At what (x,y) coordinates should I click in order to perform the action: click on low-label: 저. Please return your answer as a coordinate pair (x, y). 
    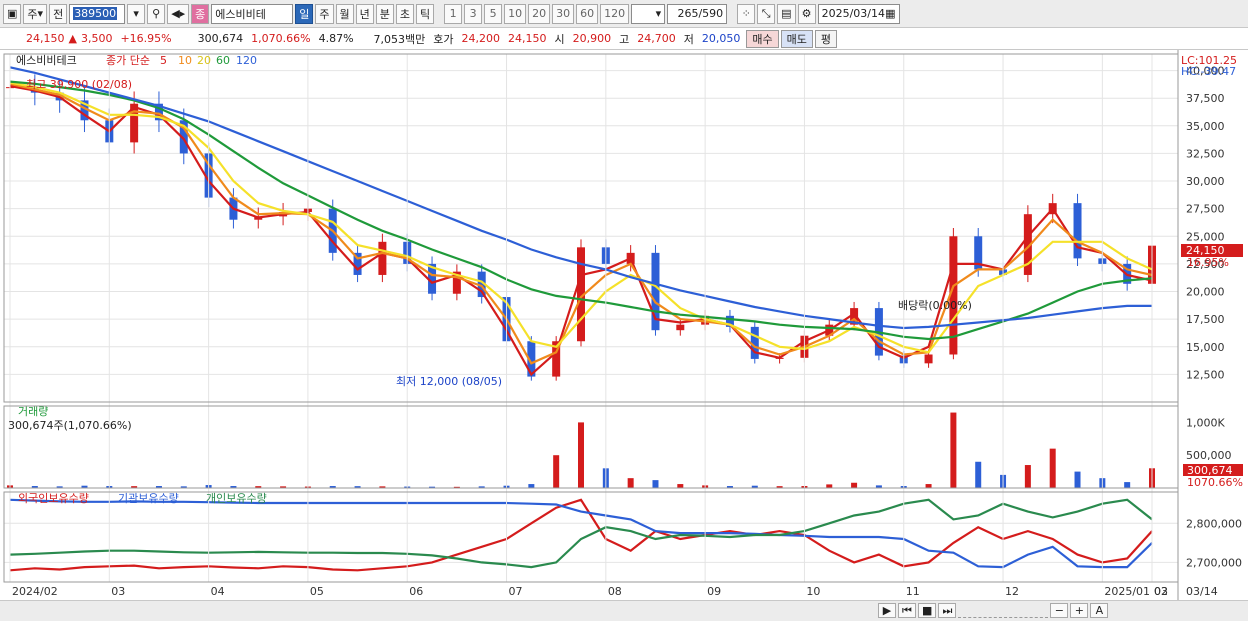
    Looking at the image, I should click on (688, 39).